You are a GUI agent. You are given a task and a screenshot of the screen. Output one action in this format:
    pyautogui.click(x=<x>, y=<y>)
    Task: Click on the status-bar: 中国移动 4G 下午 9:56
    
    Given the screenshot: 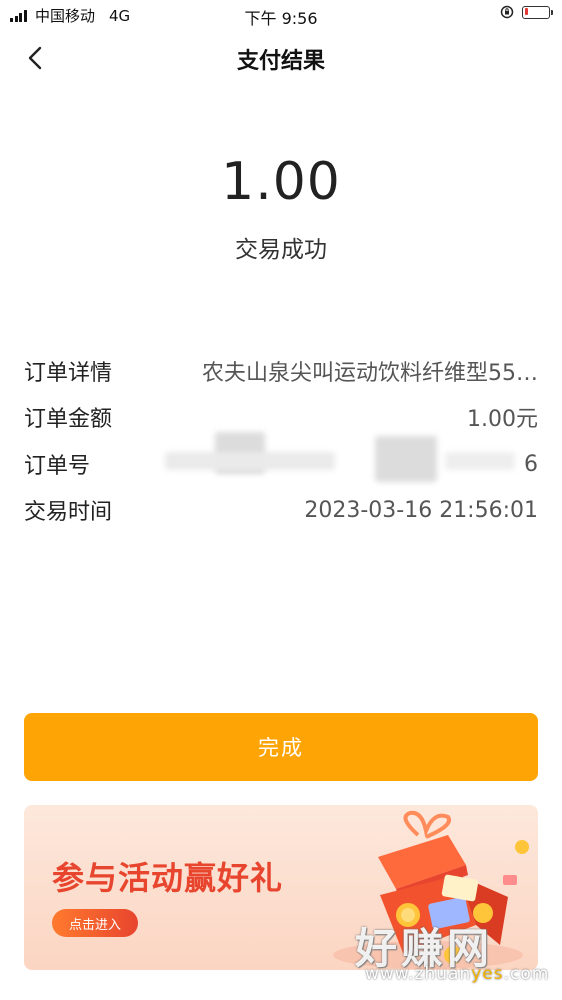 What is the action you would take?
    pyautogui.click(x=281, y=15)
    